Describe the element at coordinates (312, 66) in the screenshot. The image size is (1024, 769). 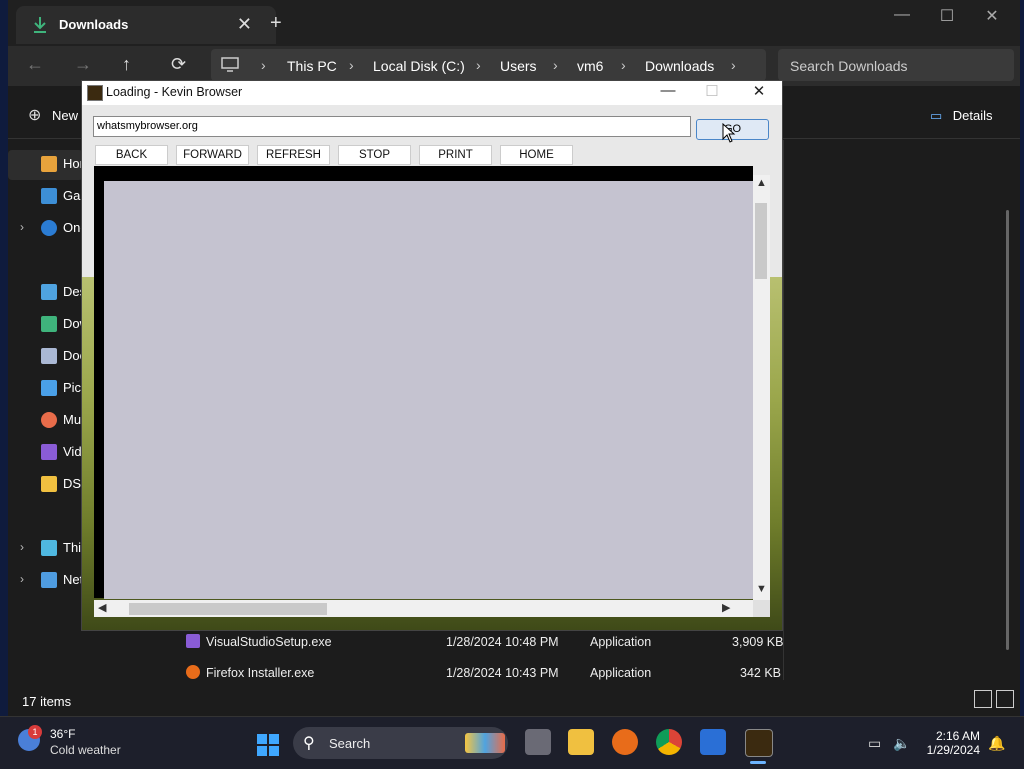
I see `breadcrumb-this-pc: This PC` at that location.